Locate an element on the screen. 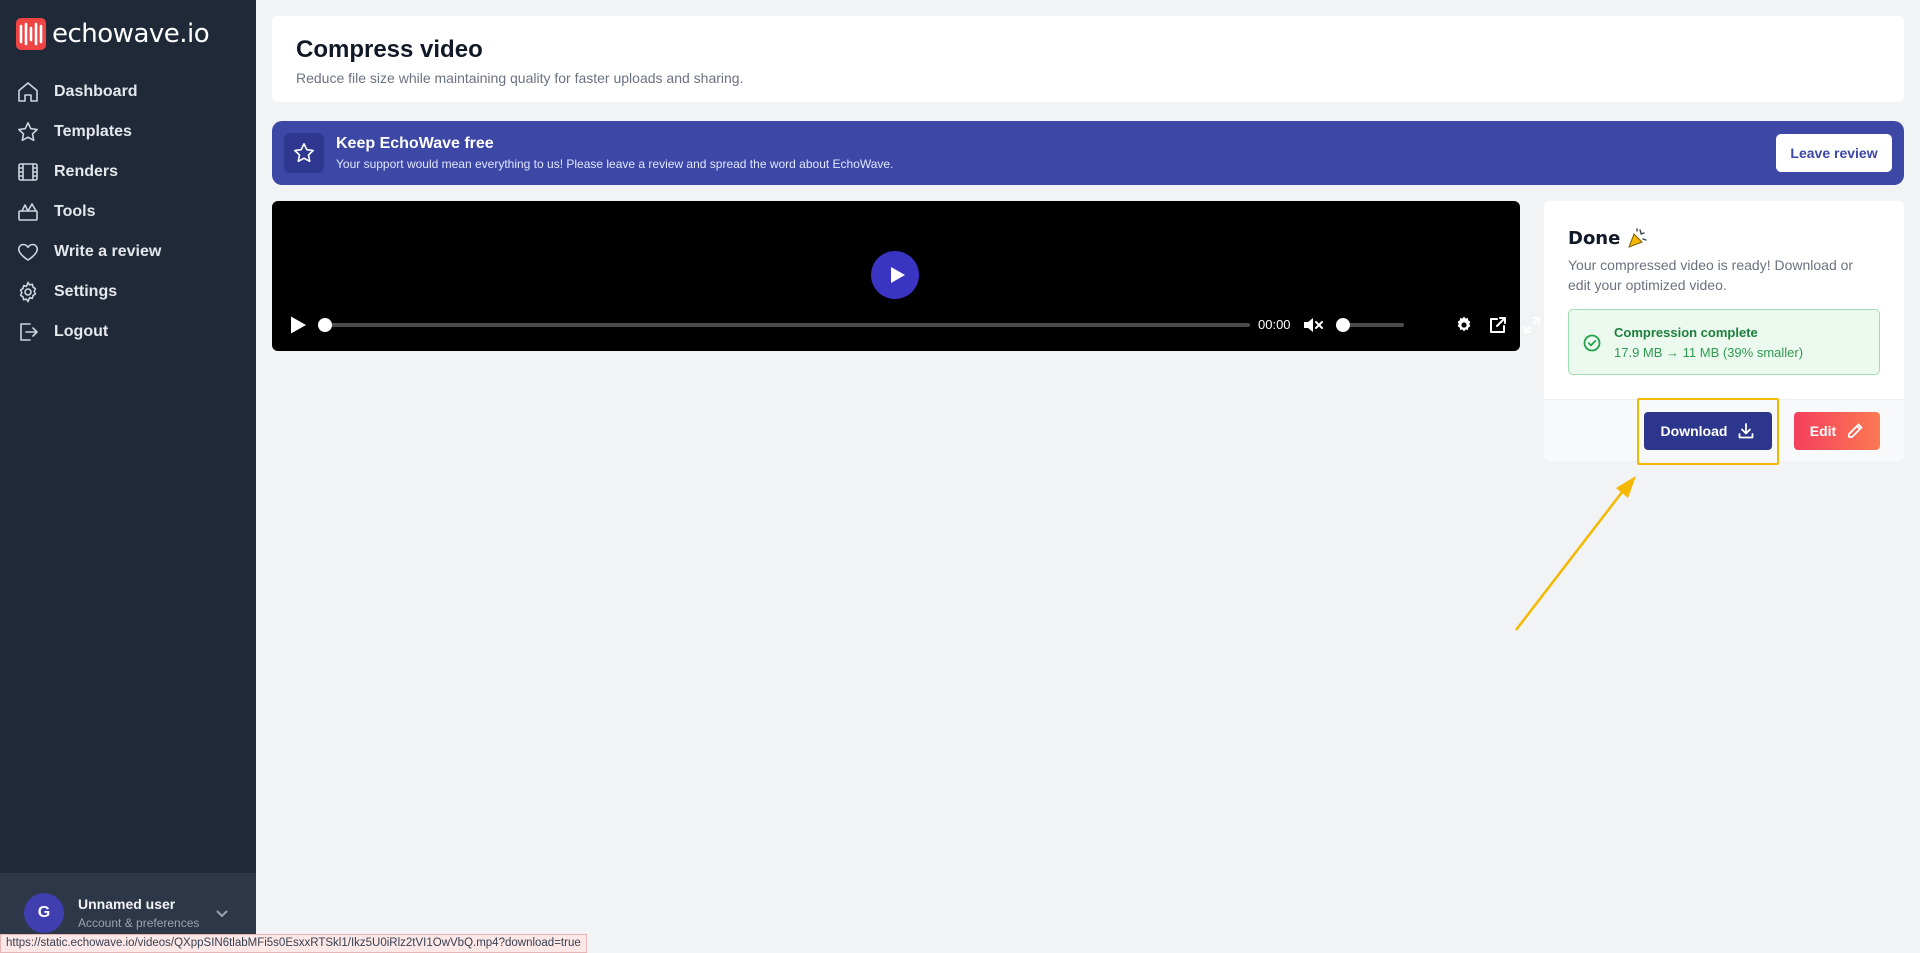 This screenshot has height=953, width=1920. echowave-logo-icon is located at coordinates (31, 34).